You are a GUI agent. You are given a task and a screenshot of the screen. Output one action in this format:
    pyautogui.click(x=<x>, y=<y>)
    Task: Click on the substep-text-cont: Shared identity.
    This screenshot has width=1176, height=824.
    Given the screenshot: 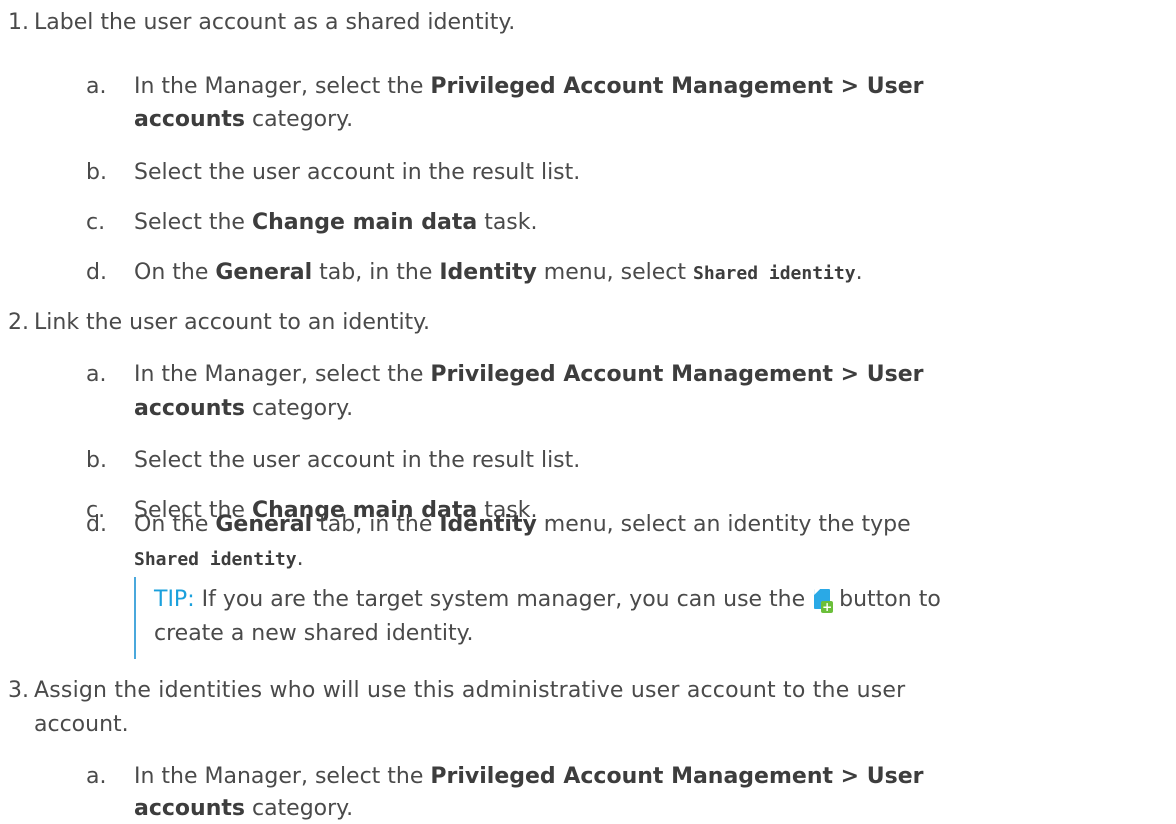 What is the action you would take?
    pyautogui.click(x=219, y=558)
    